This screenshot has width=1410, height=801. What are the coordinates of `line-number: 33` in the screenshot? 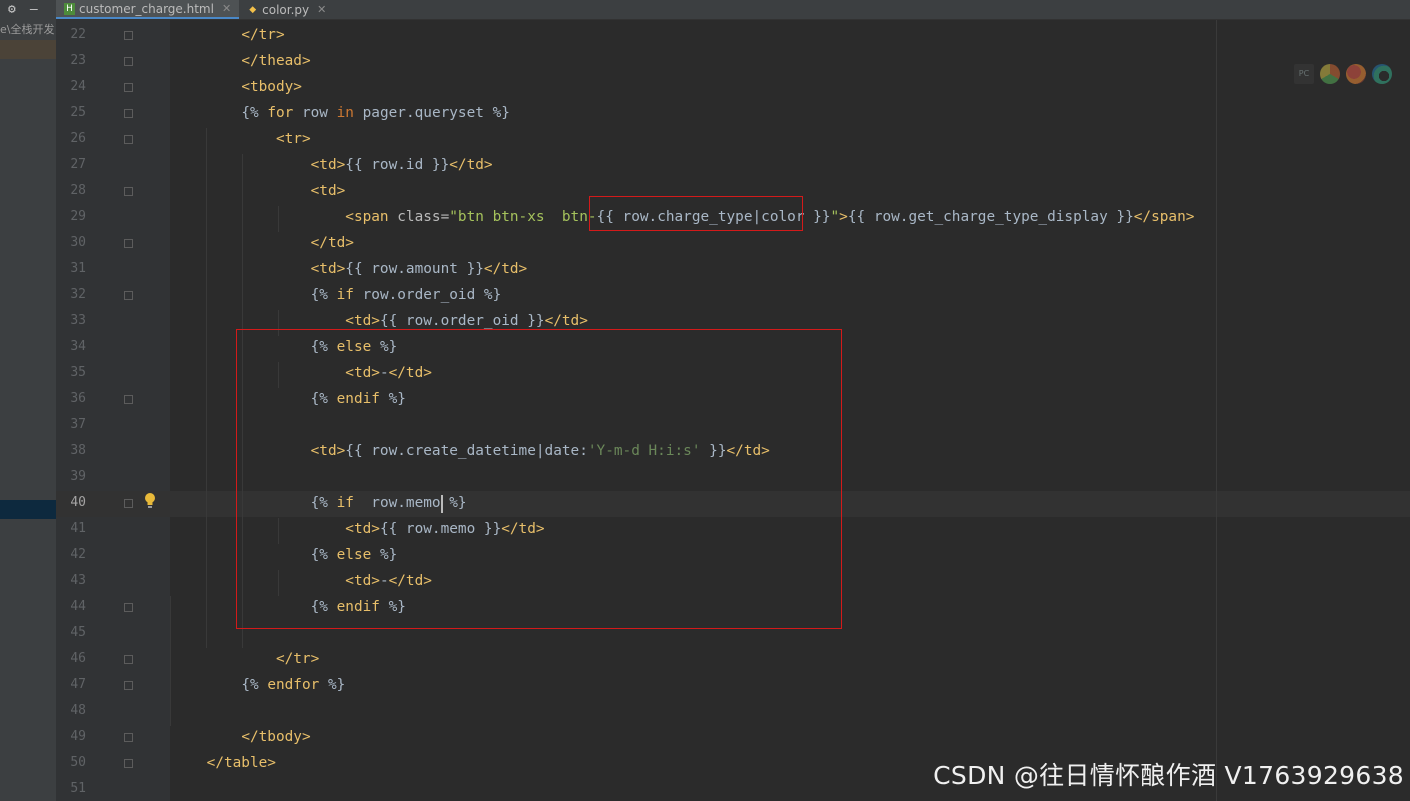 It's located at (86, 321).